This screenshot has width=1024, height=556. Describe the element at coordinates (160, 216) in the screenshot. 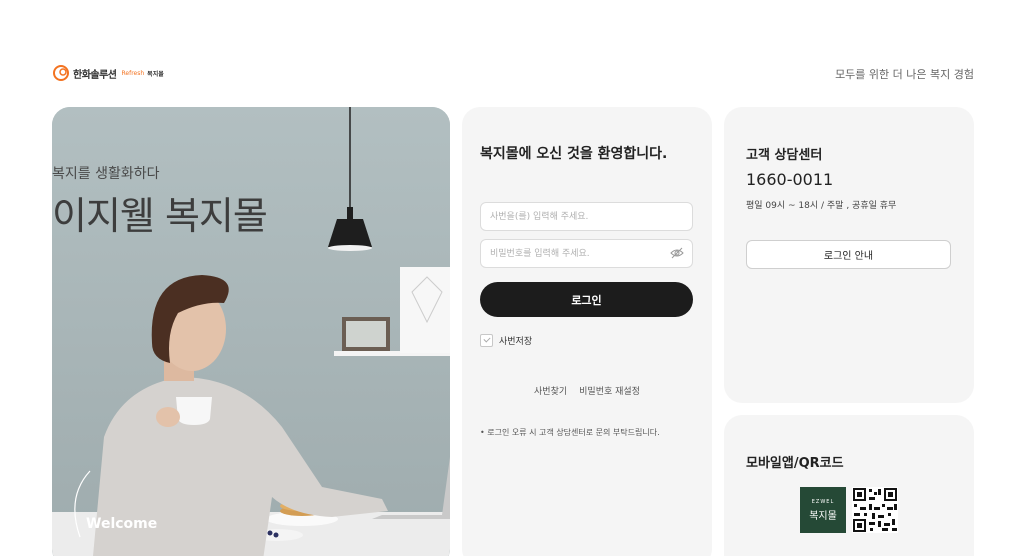

I see `hero-title: 이지웰 복지몰` at that location.